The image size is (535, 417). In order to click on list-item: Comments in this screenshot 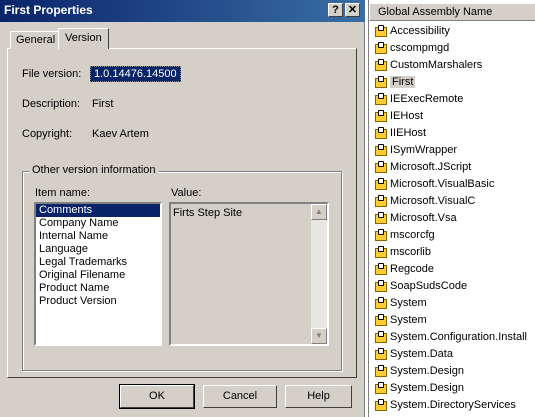, I will do `click(98, 210)`.